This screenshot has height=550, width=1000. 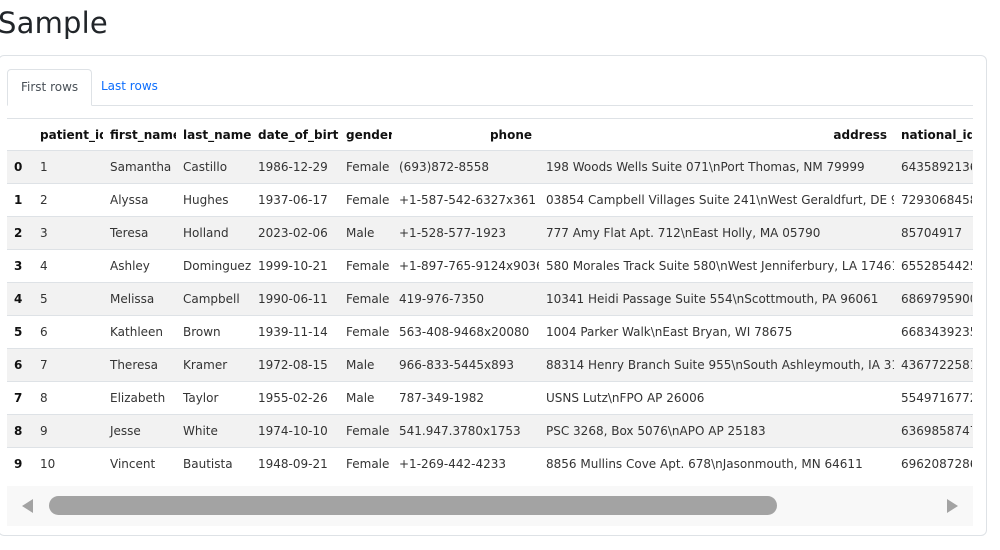 I want to click on table-cell-first-name: Ashley, so click(x=139, y=266).